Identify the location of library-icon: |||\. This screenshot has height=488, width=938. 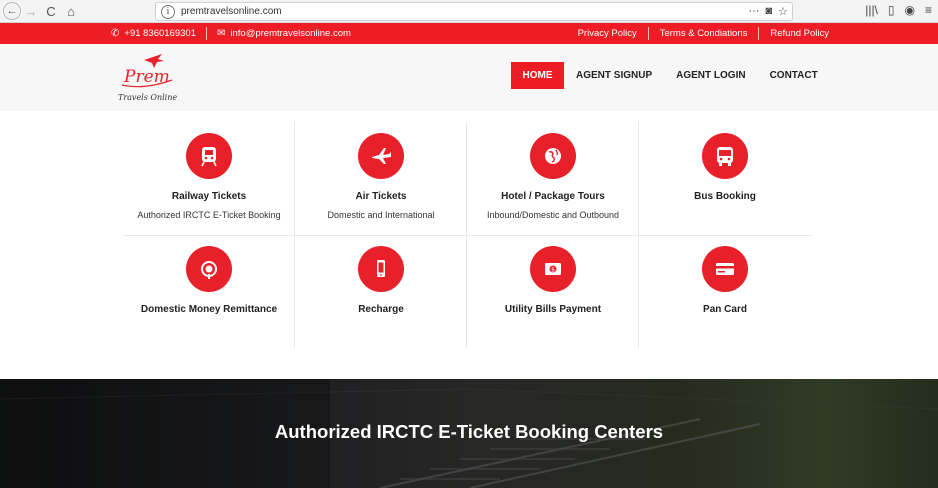
(871, 10).